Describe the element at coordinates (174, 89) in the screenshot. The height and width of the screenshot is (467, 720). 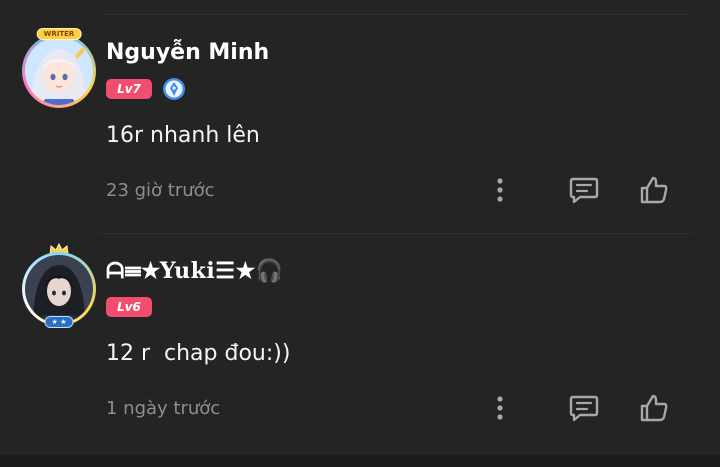
I see `verified-writer-icon` at that location.